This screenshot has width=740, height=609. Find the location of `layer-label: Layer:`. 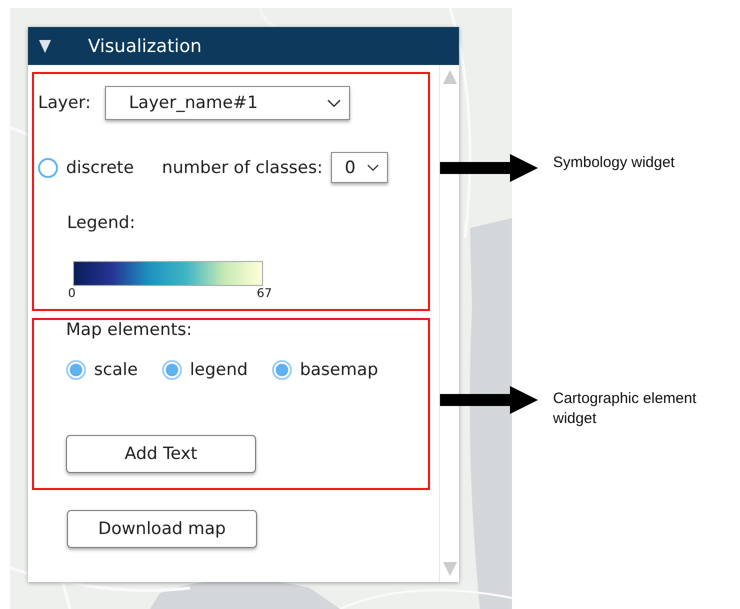

layer-label: Layer: is located at coordinates (64, 103).